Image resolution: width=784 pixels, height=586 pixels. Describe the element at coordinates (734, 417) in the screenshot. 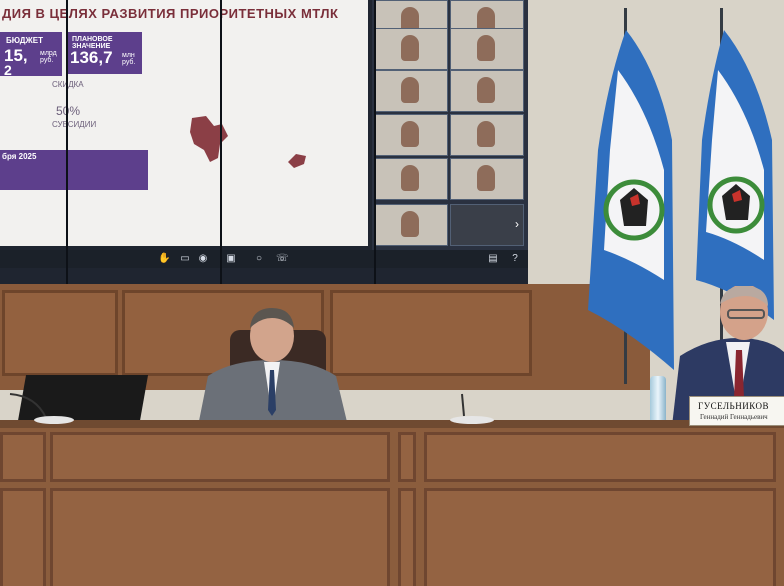

I see `nameplate-name: Геннадий Геннадьевич` at that location.